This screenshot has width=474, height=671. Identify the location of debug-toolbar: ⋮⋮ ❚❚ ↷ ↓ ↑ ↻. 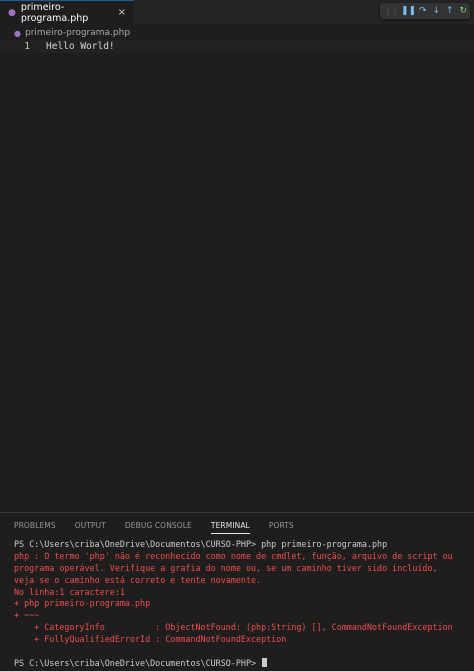
(425, 11).